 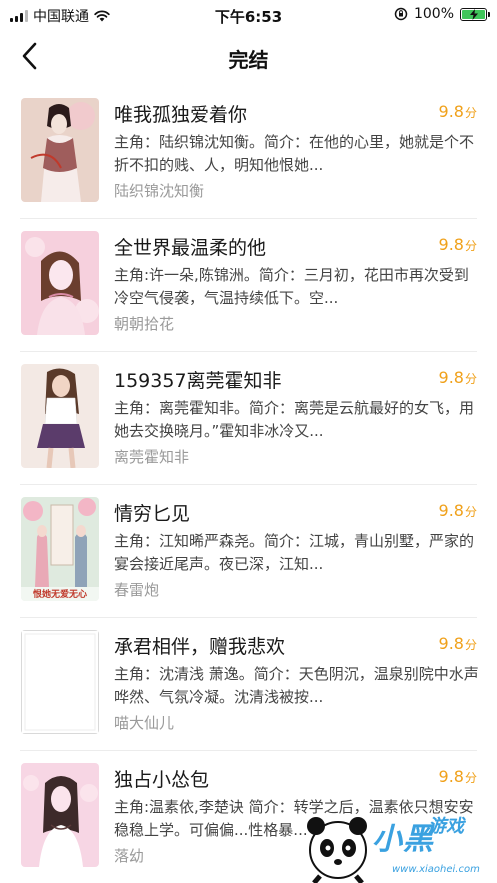 What do you see at coordinates (60, 594) in the screenshot?
I see `cover-caption: 恨她无爱无心` at bounding box center [60, 594].